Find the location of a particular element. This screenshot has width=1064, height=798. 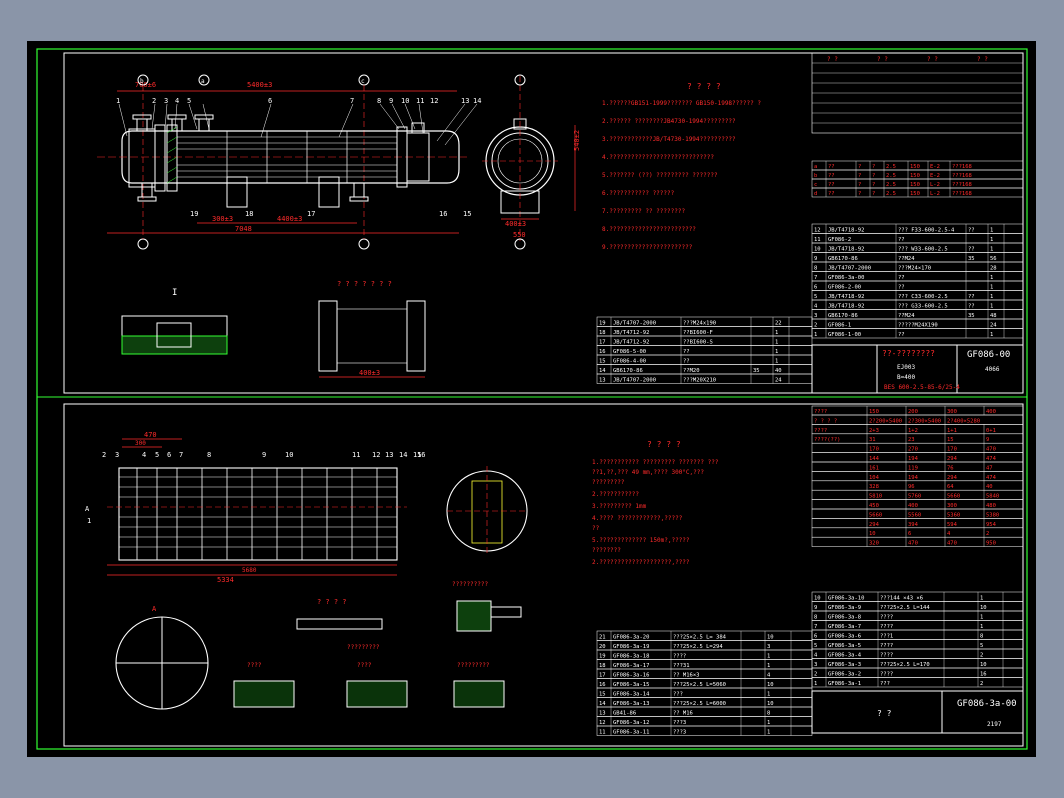

bom-lower-cell: 16 is located at coordinates (983, 675).